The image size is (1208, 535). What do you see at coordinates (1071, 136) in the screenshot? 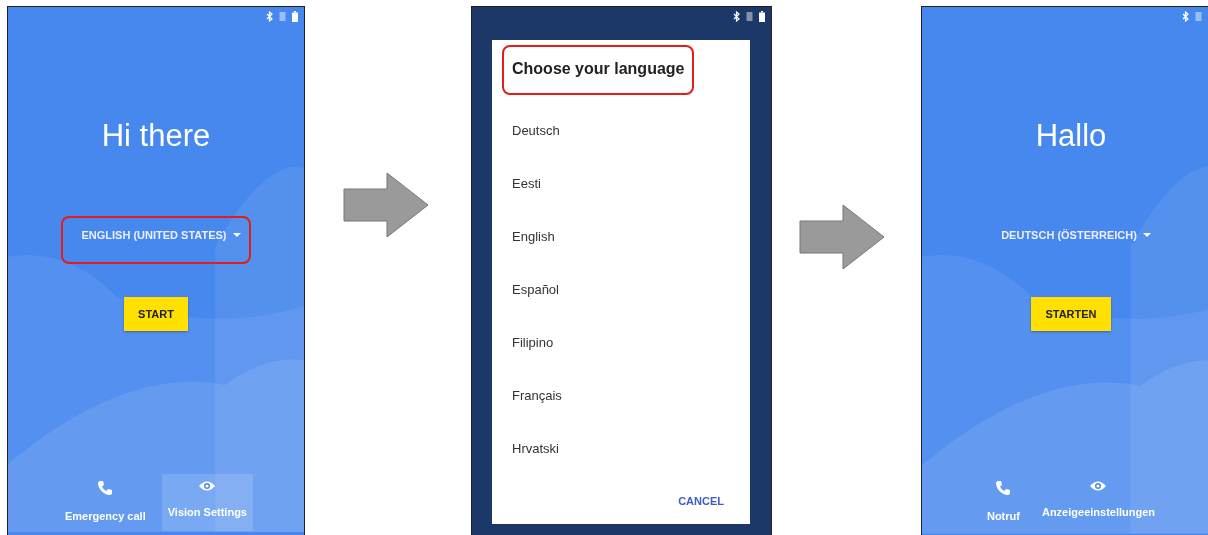
I see `greeting-title: Hallo` at bounding box center [1071, 136].